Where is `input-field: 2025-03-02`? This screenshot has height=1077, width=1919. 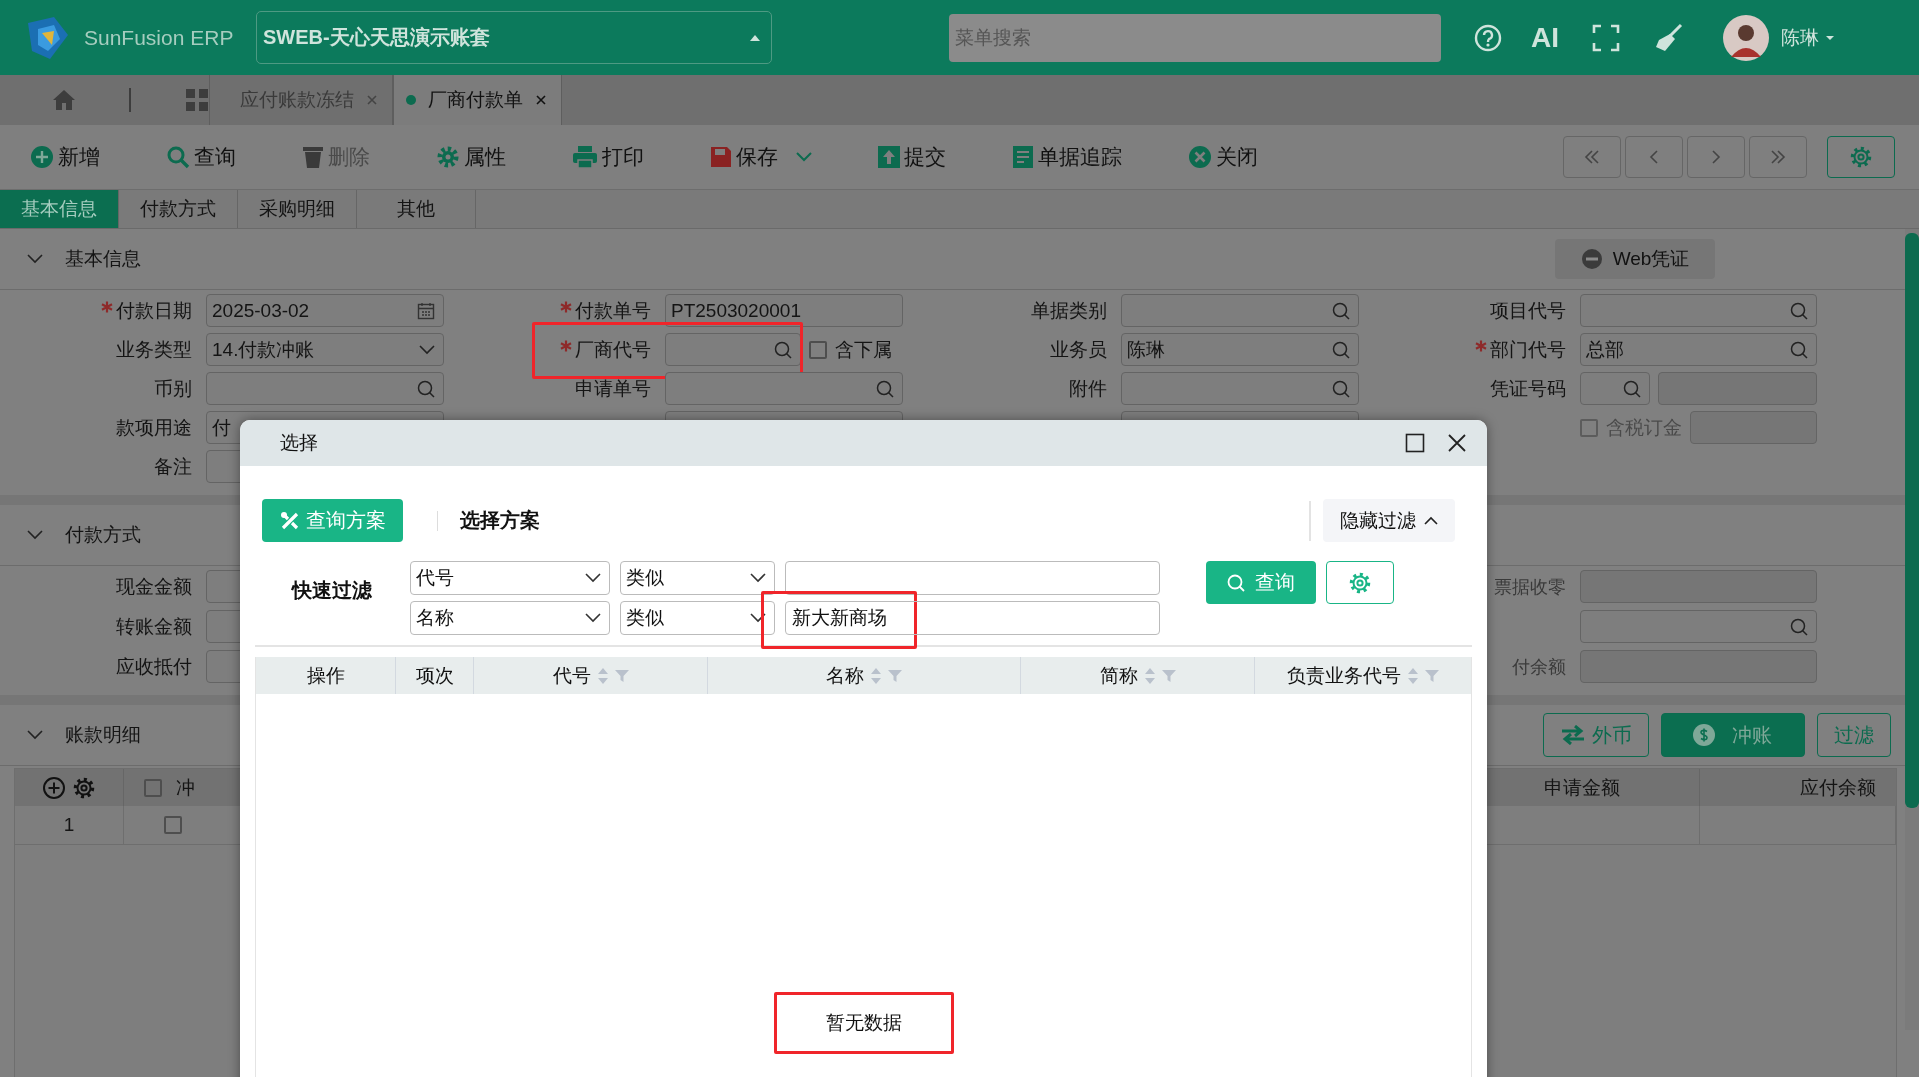 input-field: 2025-03-02 is located at coordinates (325, 310).